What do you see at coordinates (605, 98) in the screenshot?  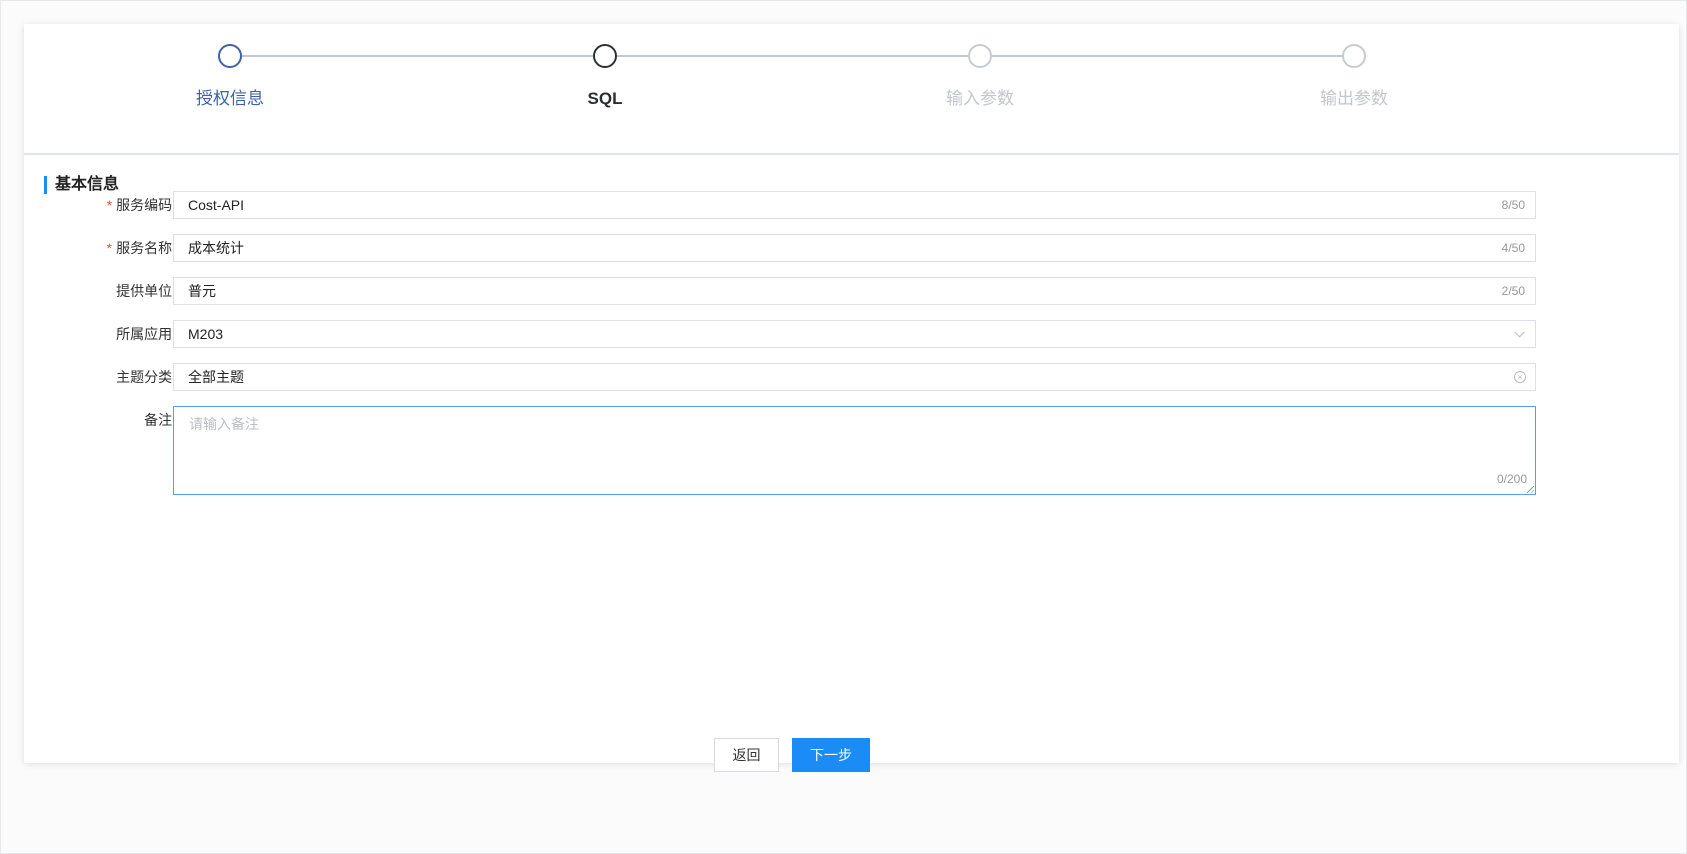 I see `step-label: SQL` at bounding box center [605, 98].